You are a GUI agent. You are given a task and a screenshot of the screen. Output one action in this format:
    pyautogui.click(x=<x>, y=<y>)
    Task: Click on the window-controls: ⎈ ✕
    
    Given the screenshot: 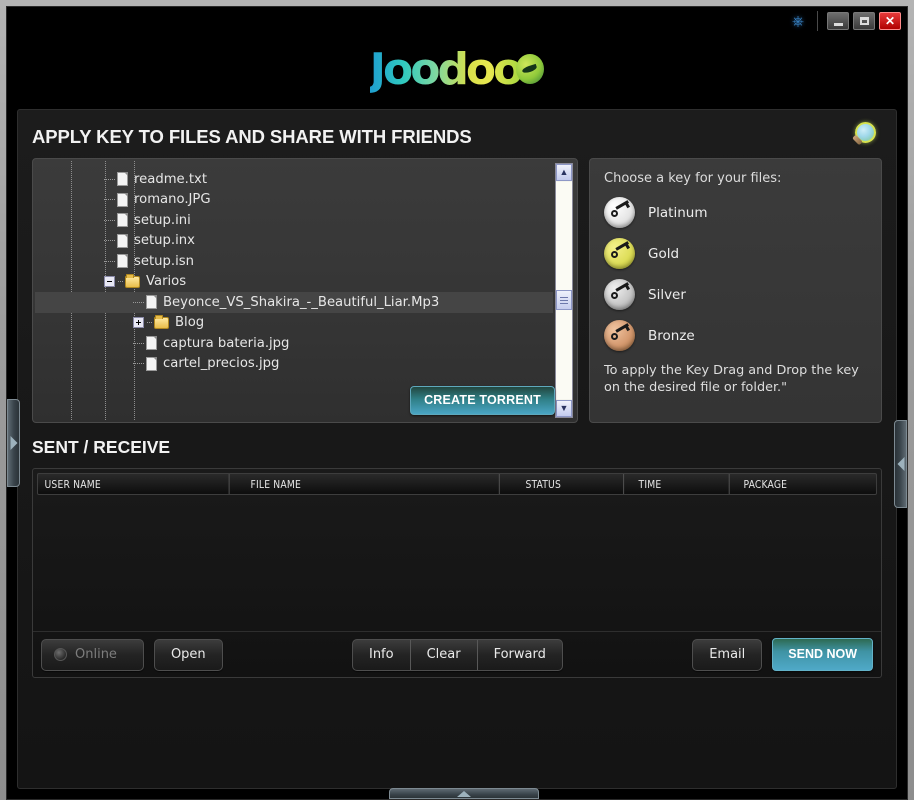 What is the action you would take?
    pyautogui.click(x=843, y=21)
    